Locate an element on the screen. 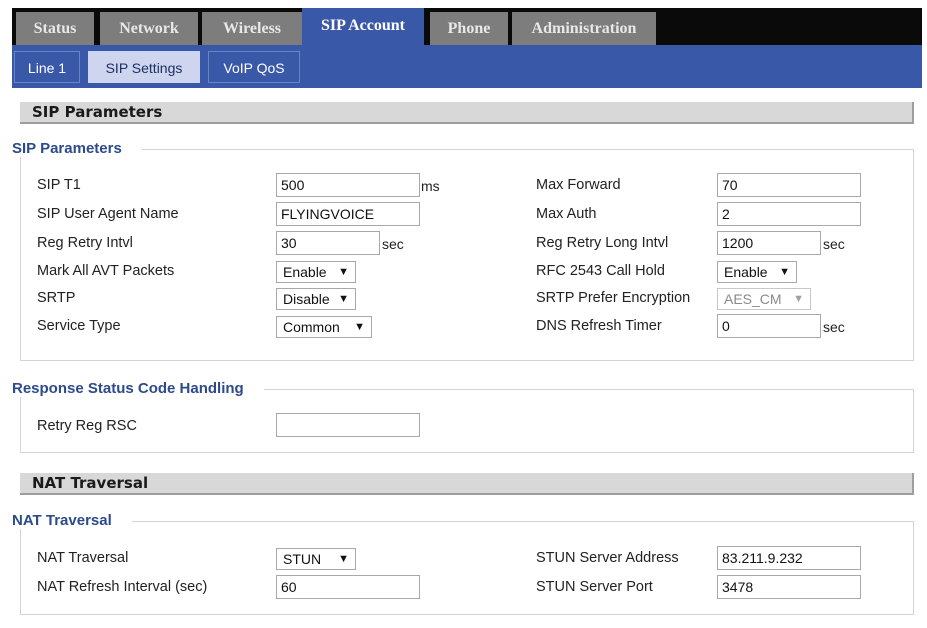  sub-nav: Line 1 SIP Settings VoIP QoS is located at coordinates (467, 66).